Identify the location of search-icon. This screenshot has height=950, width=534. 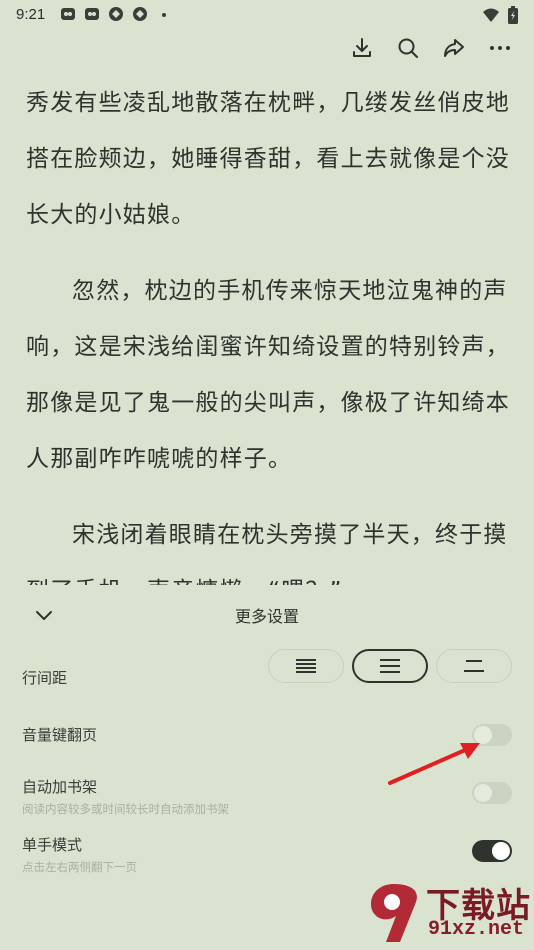
(408, 48).